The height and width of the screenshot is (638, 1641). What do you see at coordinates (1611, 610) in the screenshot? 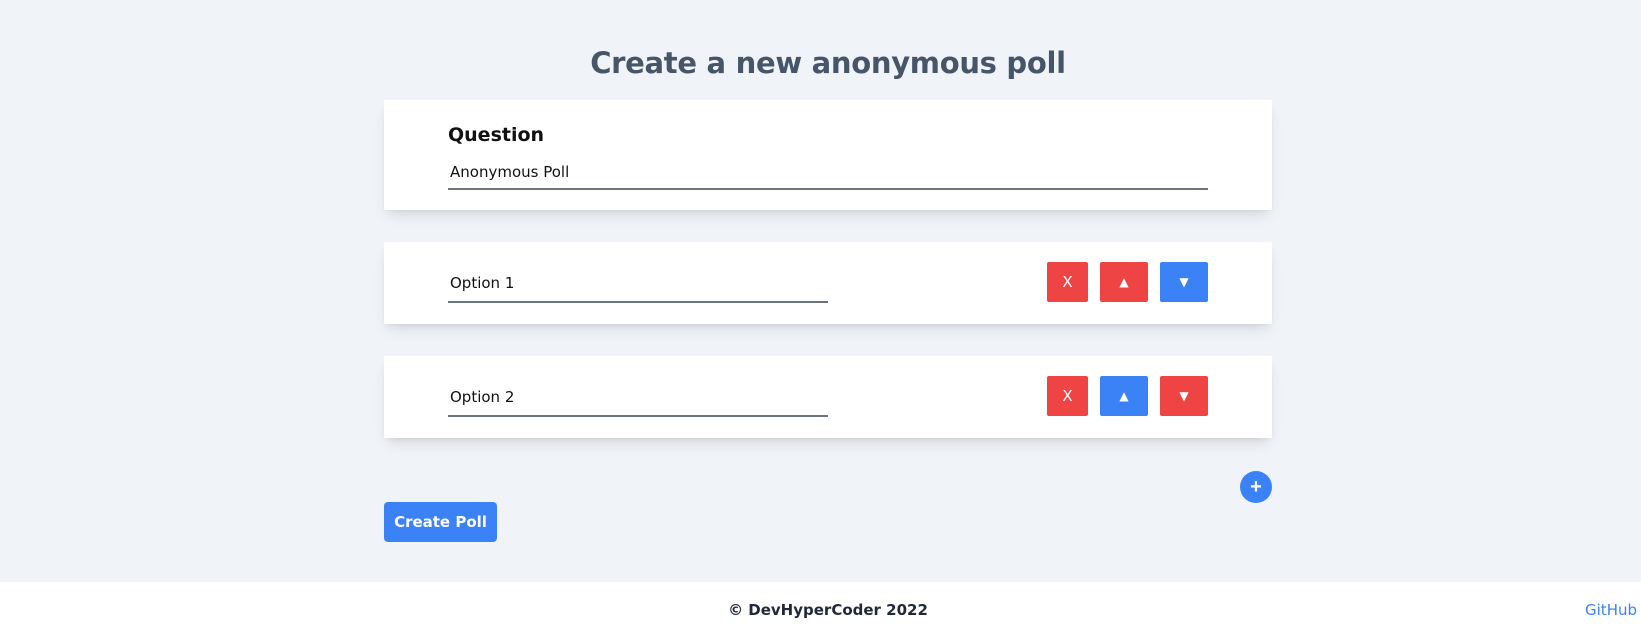
I see `github-link: GitHub` at bounding box center [1611, 610].